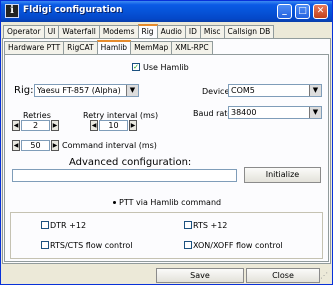 The image size is (333, 285). Describe the element at coordinates (118, 31) in the screenshot. I see `tab-modems: Modems` at that location.